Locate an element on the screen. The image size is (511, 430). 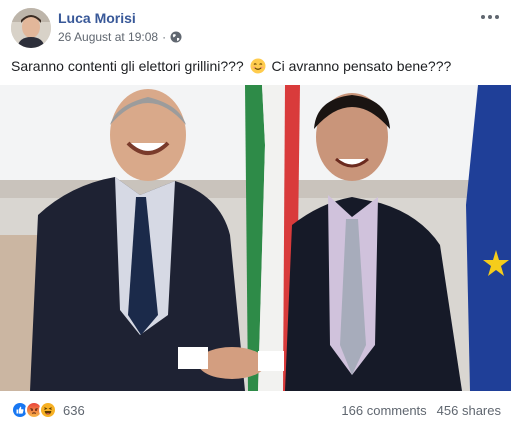
reactions-count: 636 is located at coordinates (74, 410).